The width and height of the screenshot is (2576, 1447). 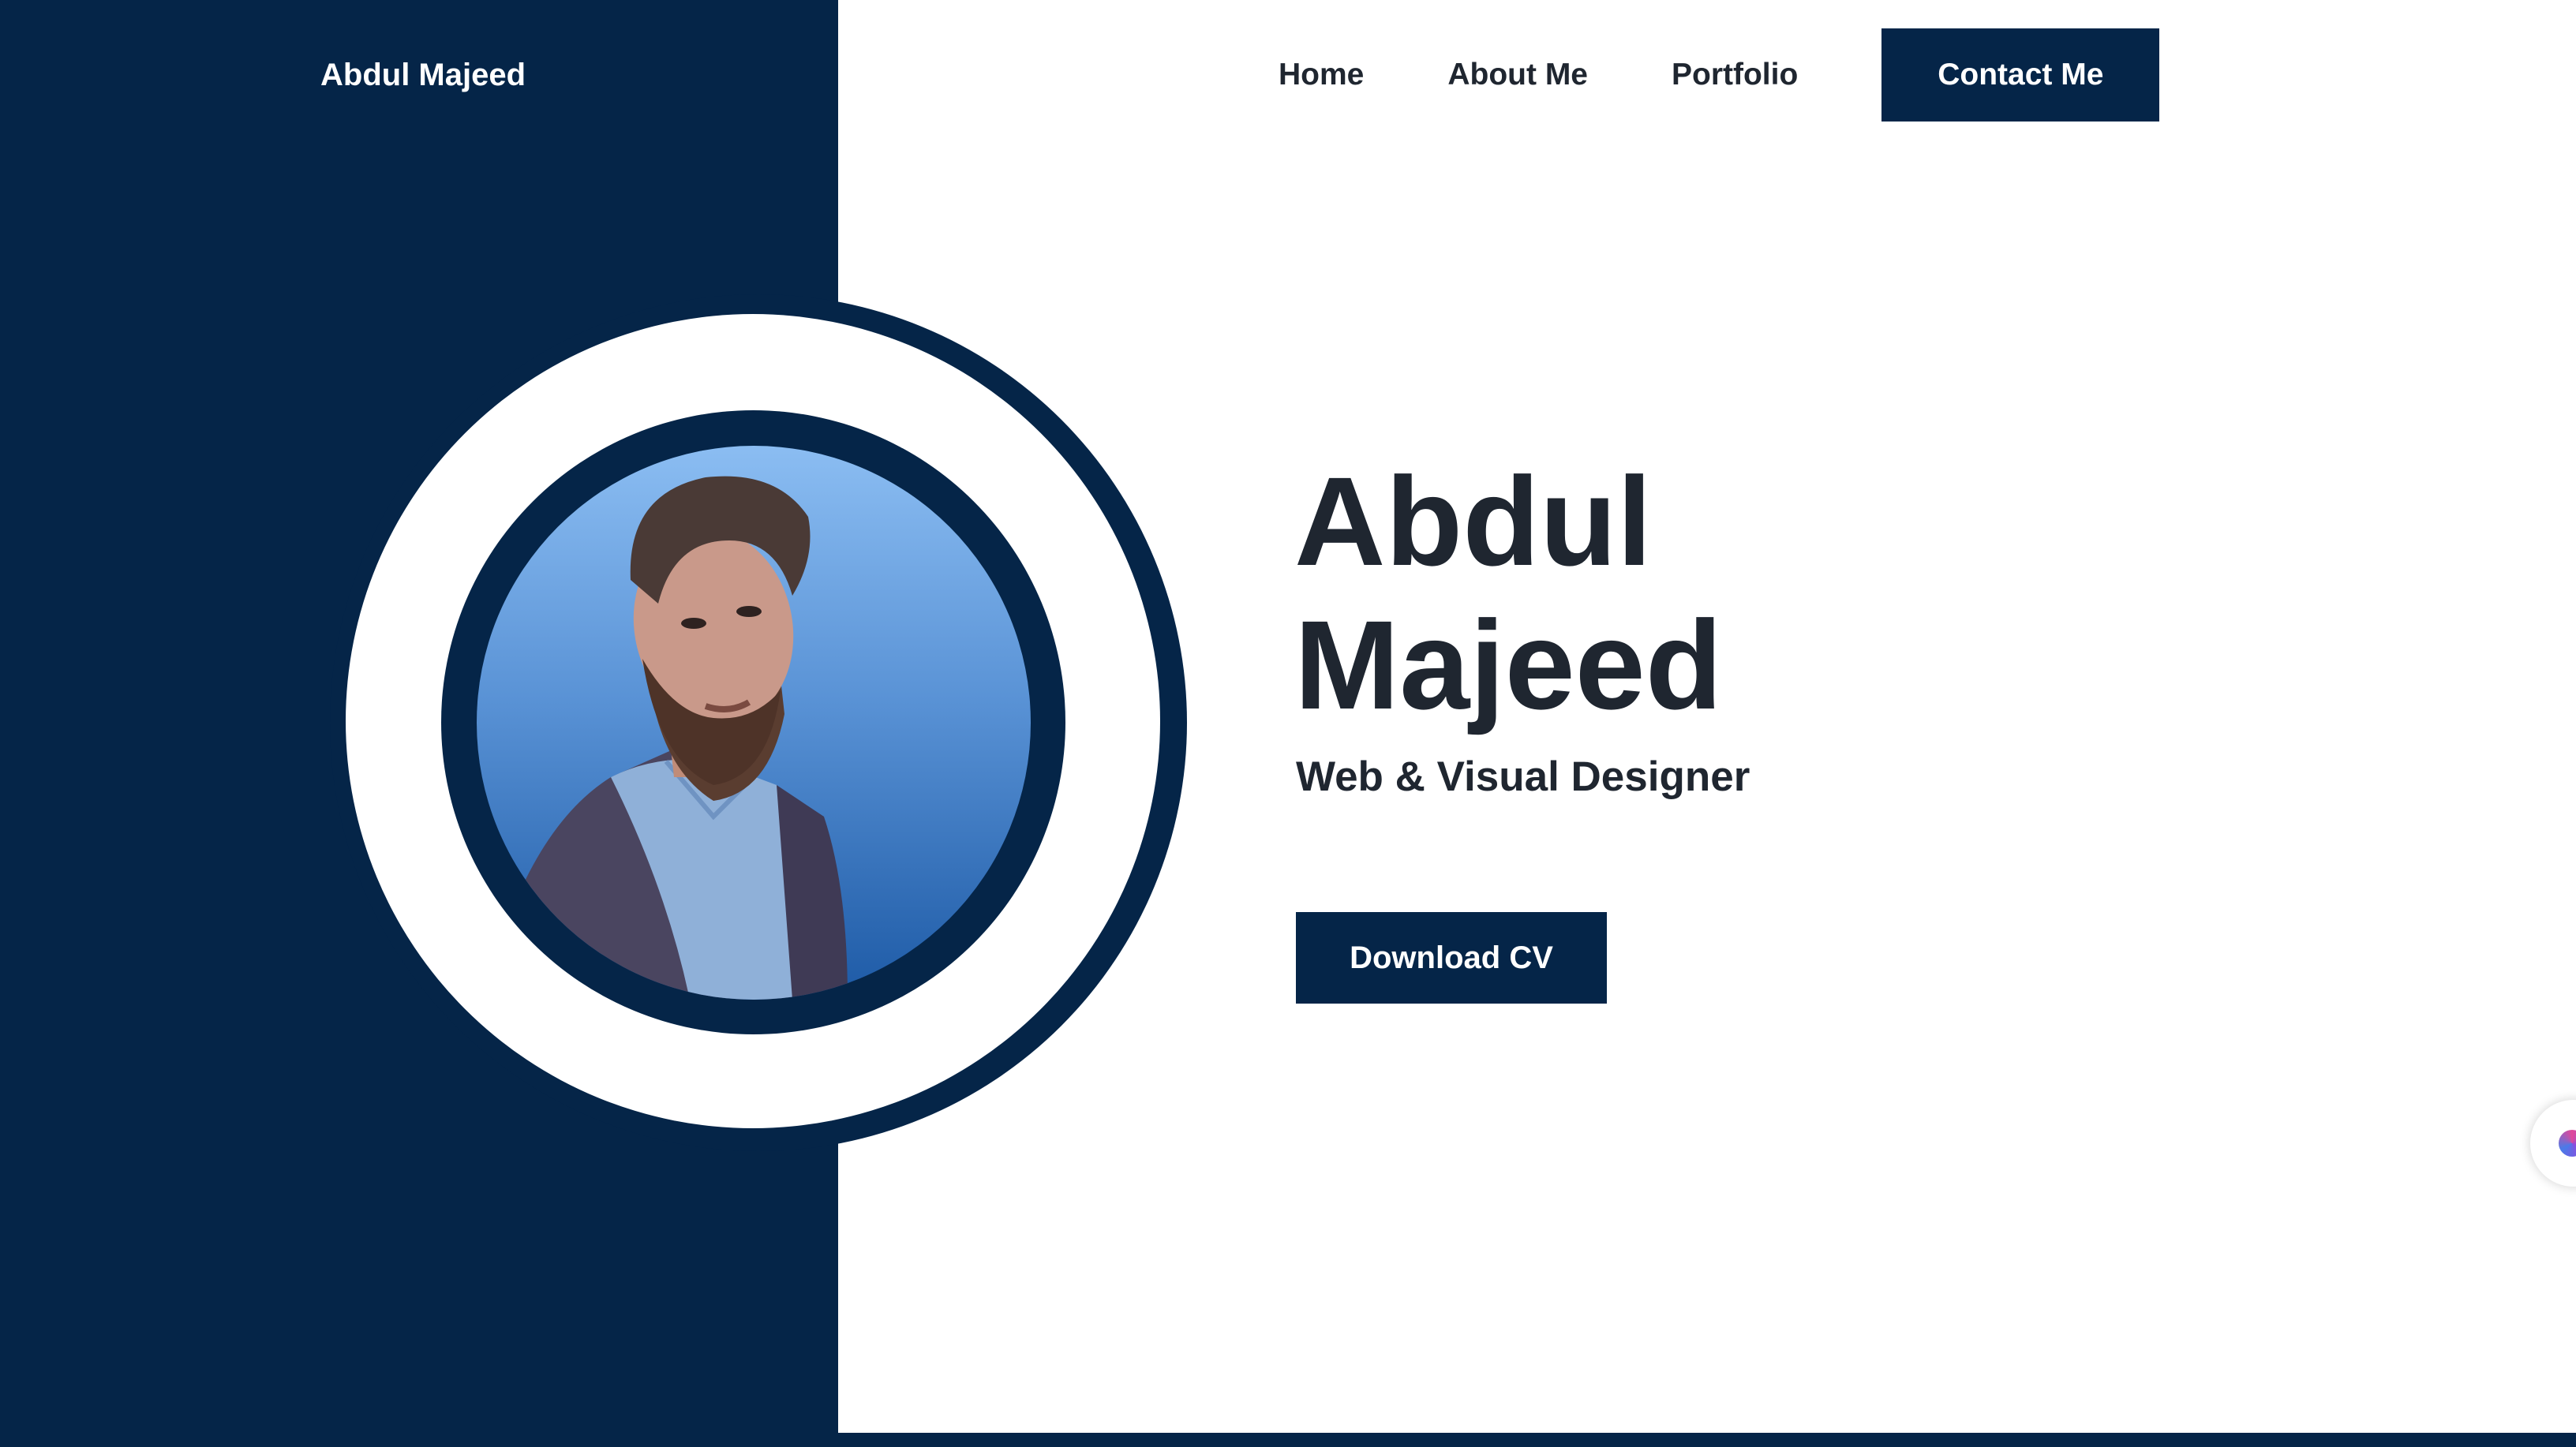 I want to click on download-cv-button: Download CV, so click(x=1451, y=958).